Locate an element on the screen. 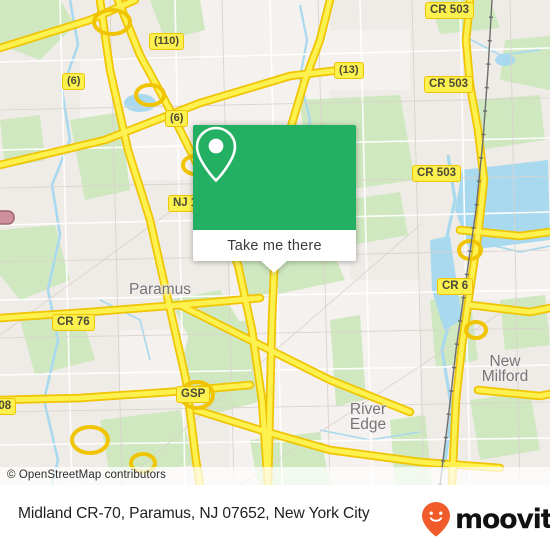 This screenshot has height=550, width=550. road-shield-cr6: CR 6 is located at coordinates (455, 286).